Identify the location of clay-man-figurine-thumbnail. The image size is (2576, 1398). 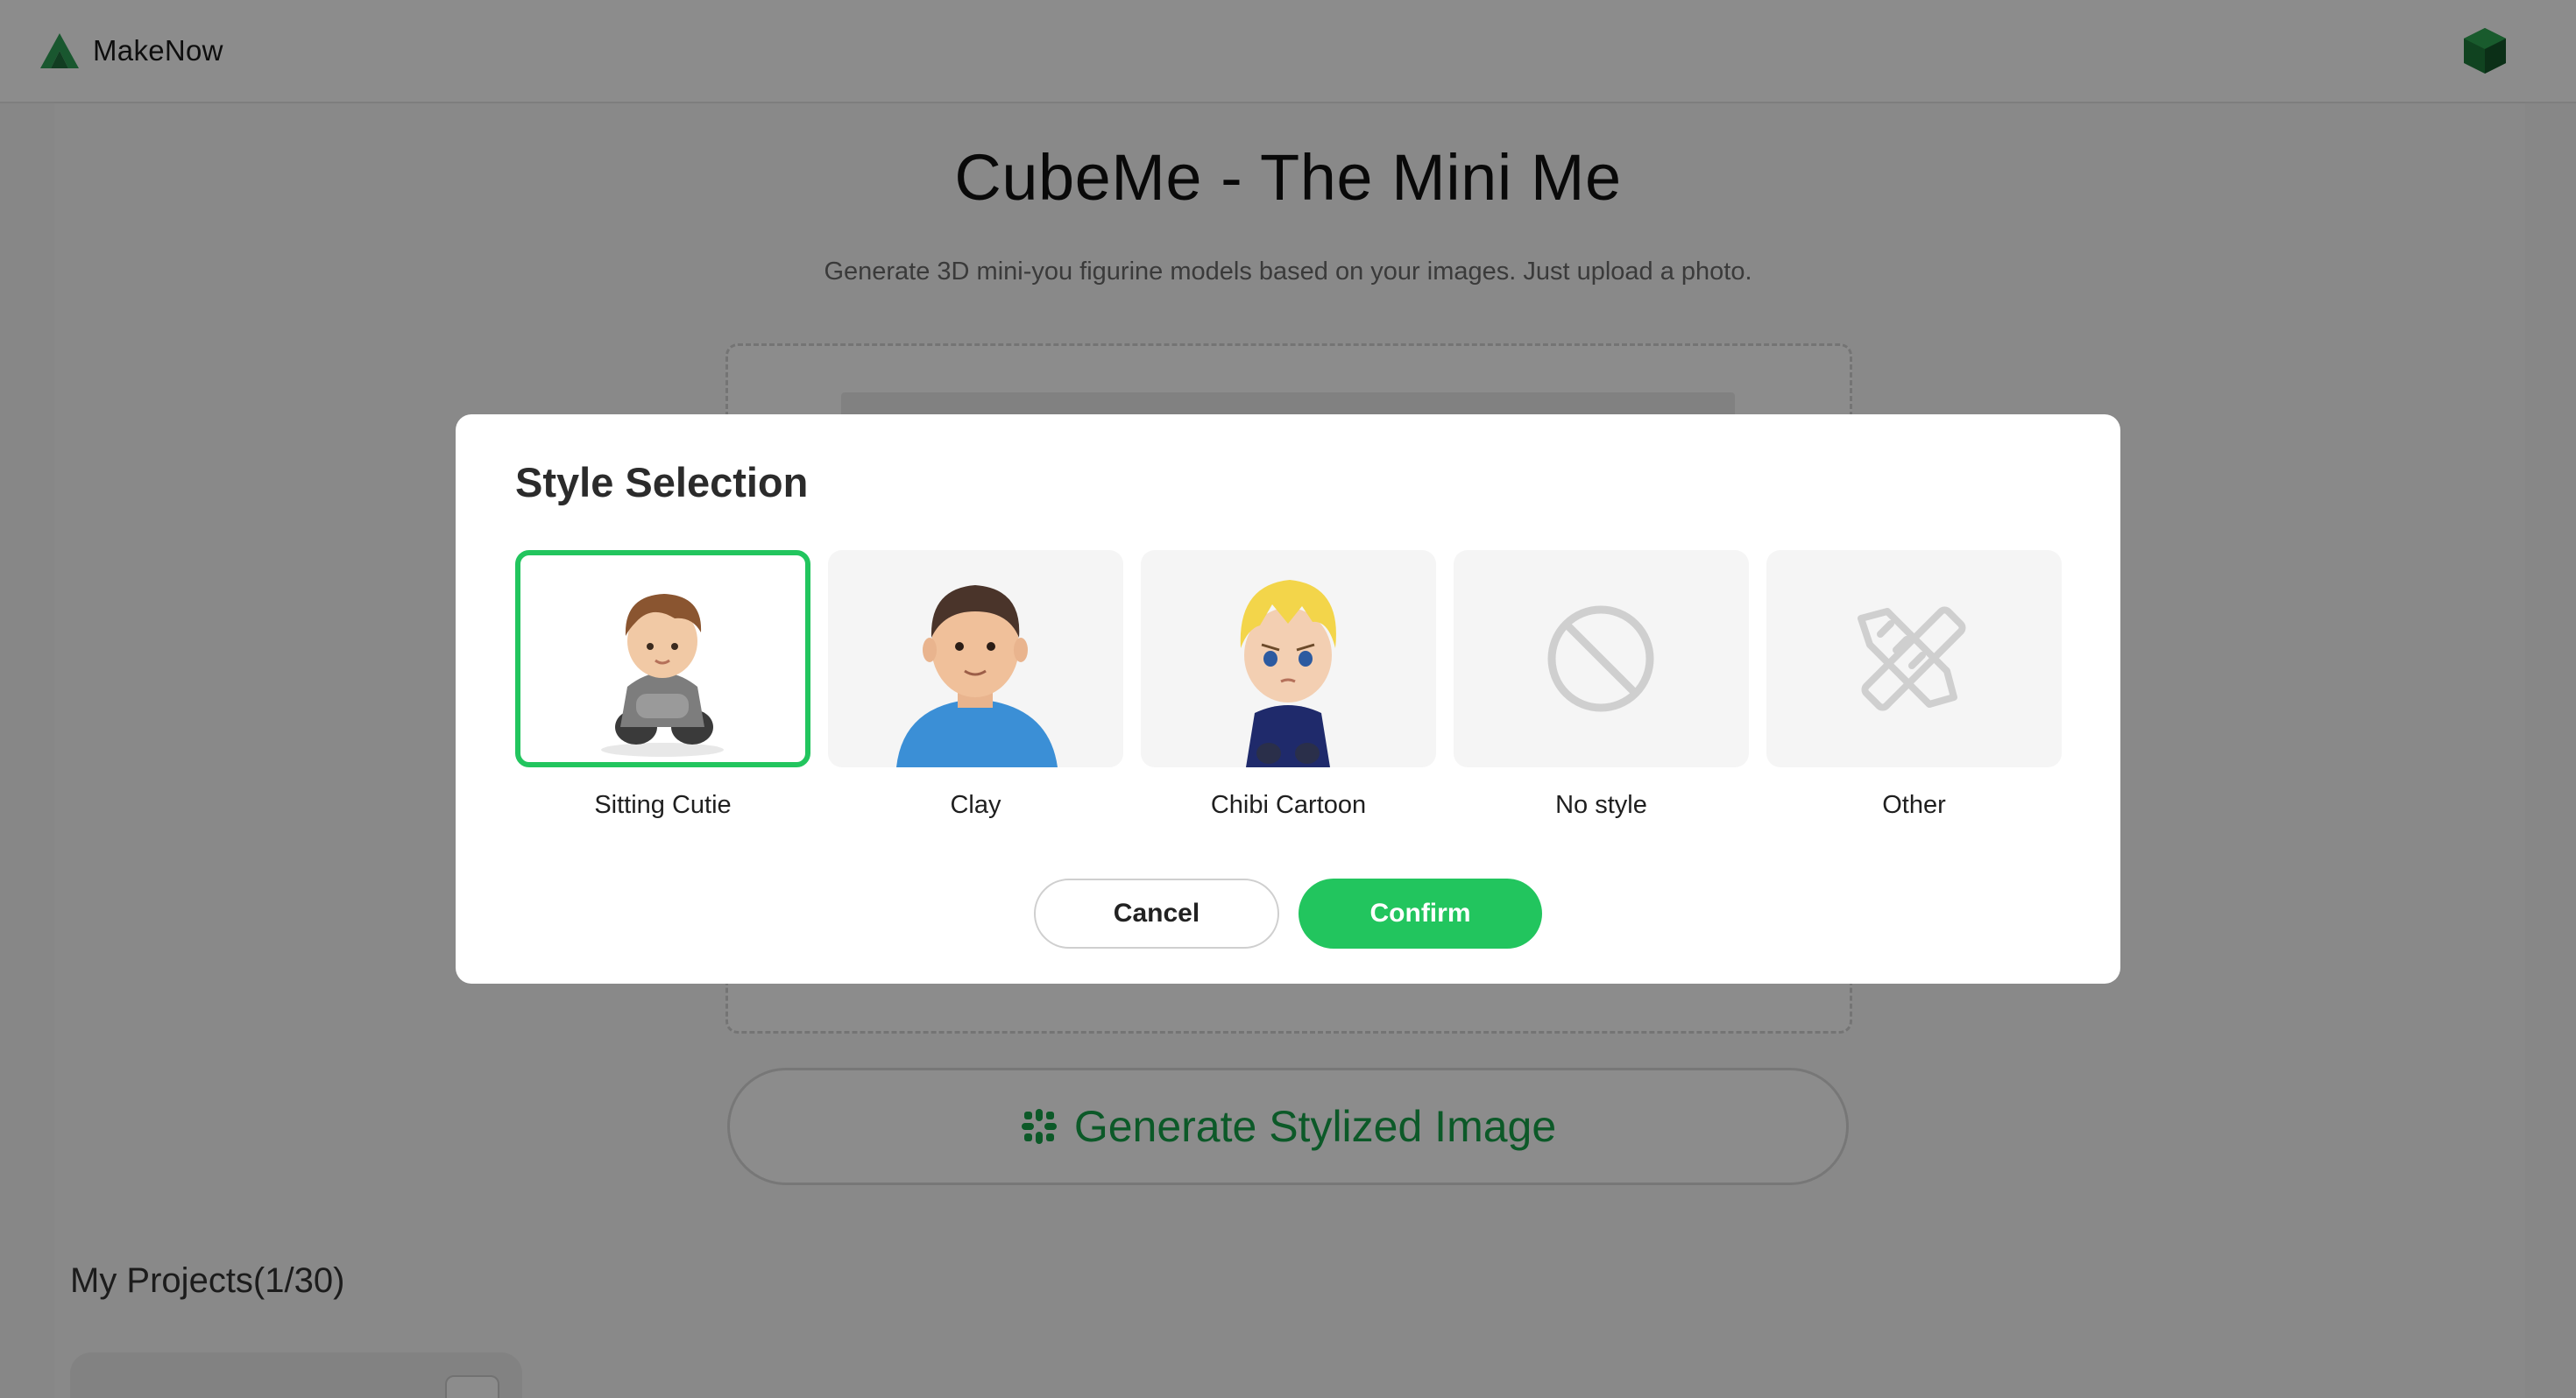
(977, 676).